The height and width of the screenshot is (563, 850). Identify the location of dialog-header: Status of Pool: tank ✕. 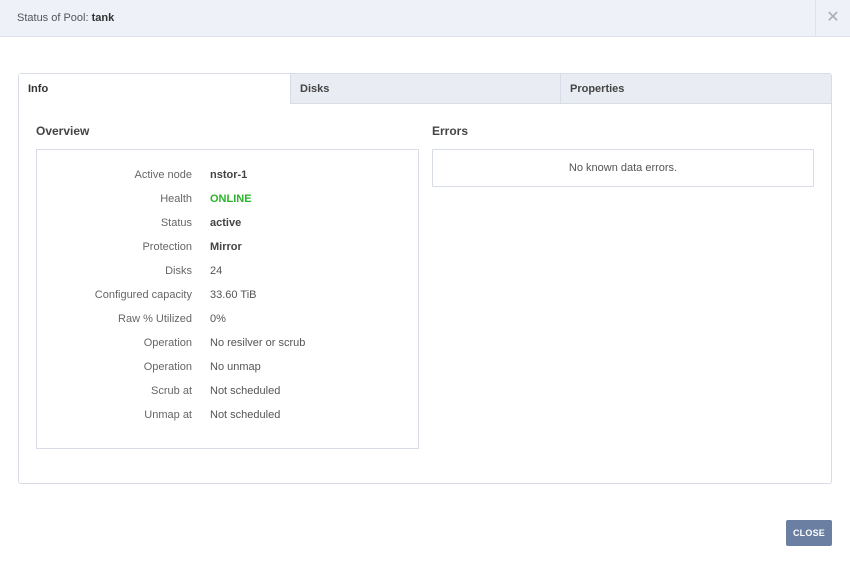
(425, 18).